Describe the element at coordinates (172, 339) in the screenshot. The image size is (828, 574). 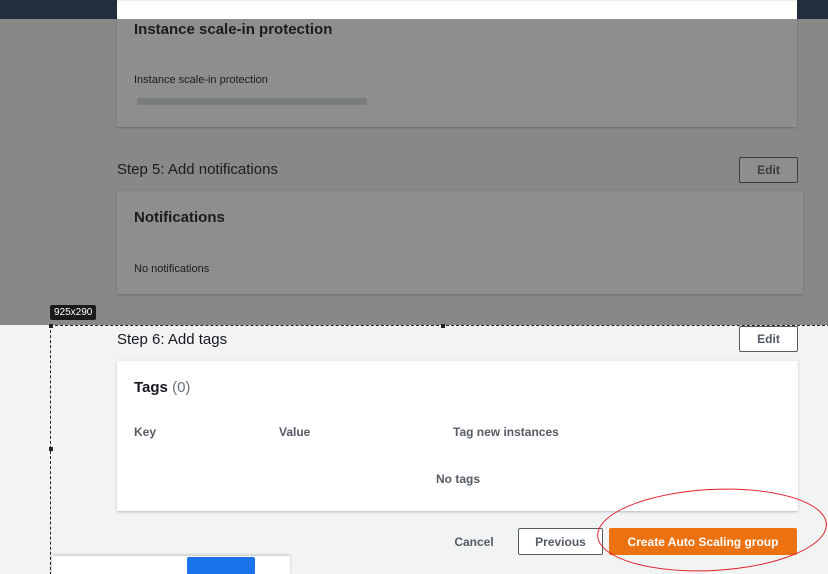
I see `step-6-title: Step 6: Add tags` at that location.